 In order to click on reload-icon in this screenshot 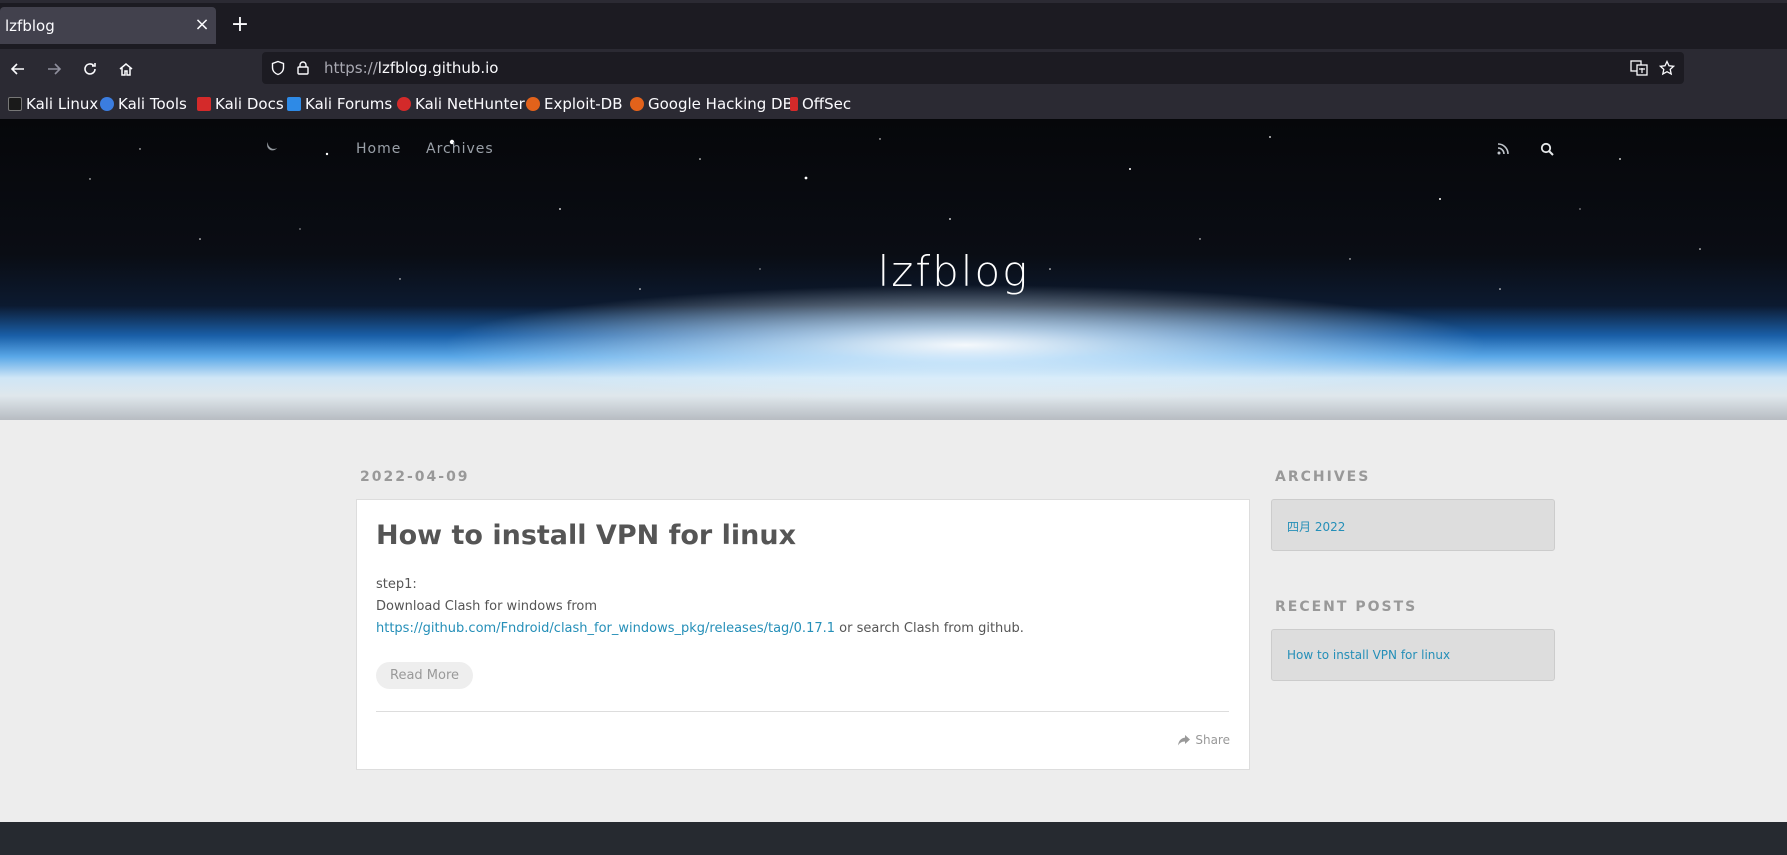, I will do `click(90, 69)`.